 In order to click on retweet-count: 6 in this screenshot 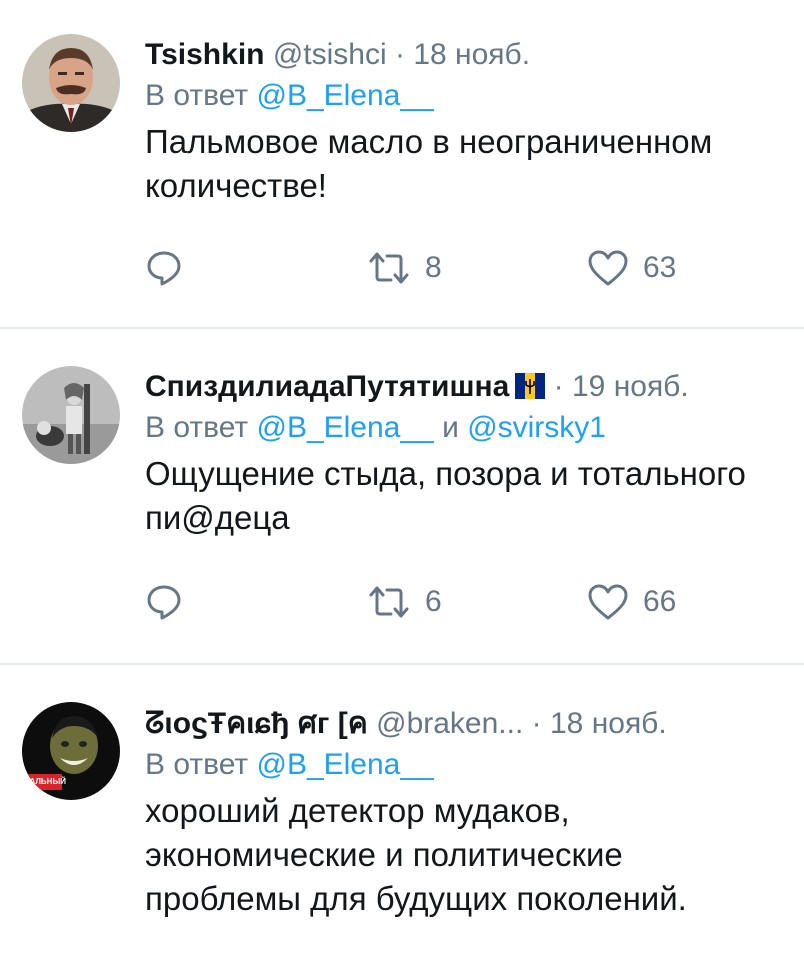, I will do `click(433, 601)`.